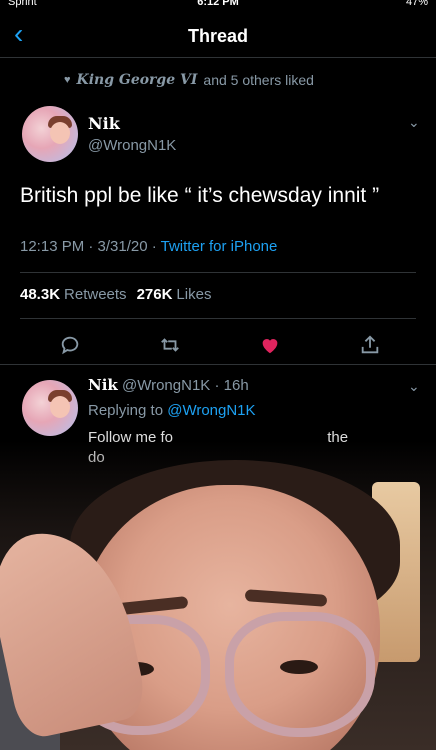  Describe the element at coordinates (67, 80) in the screenshot. I see `heart-icon: ♥` at that location.